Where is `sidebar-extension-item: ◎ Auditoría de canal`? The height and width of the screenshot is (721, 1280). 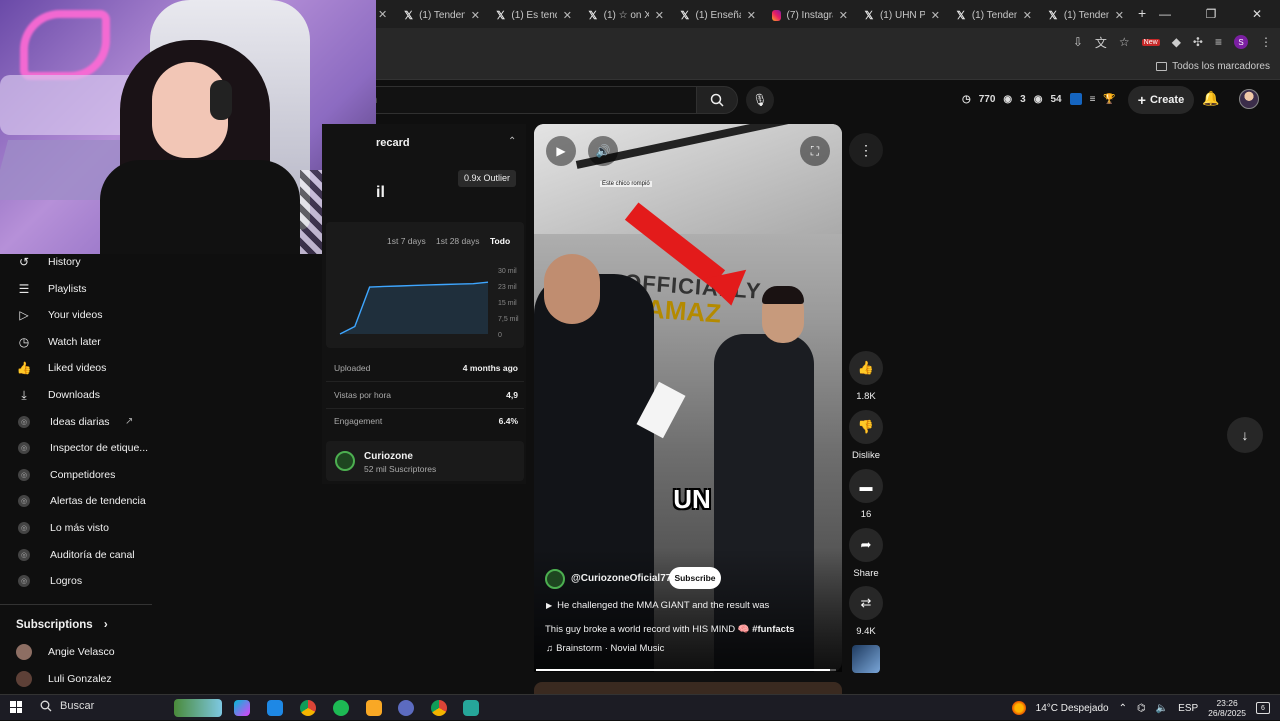 sidebar-extension-item: ◎ Auditoría de canal is located at coordinates (76, 555).